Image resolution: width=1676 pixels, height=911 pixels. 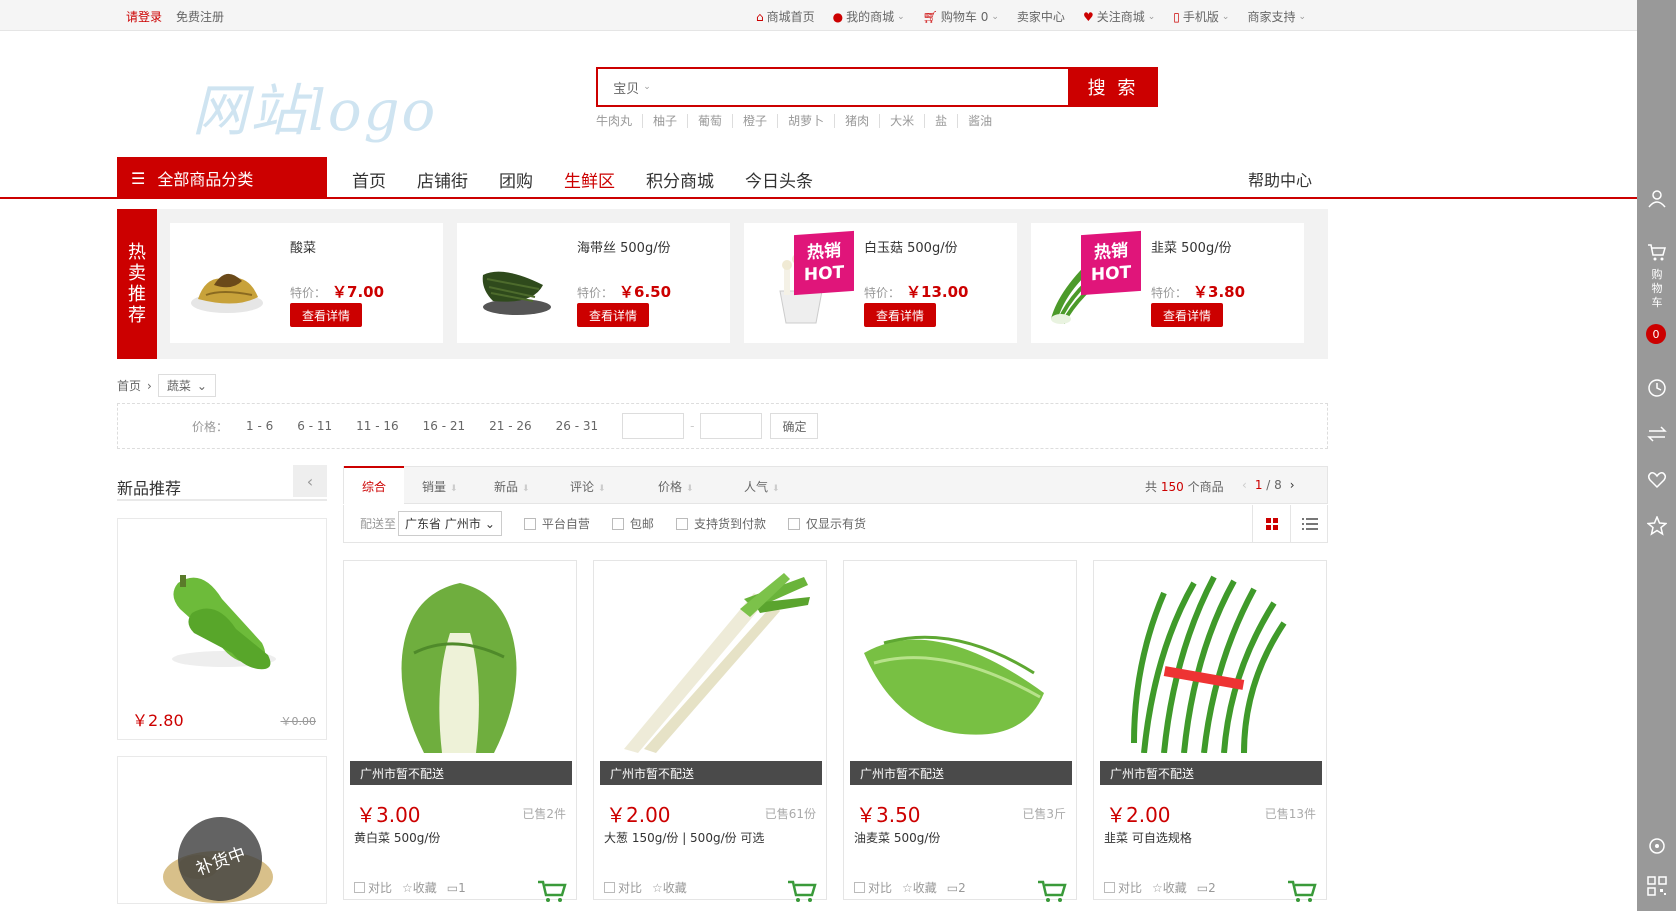 I want to click on star-icon, so click(x=1657, y=526).